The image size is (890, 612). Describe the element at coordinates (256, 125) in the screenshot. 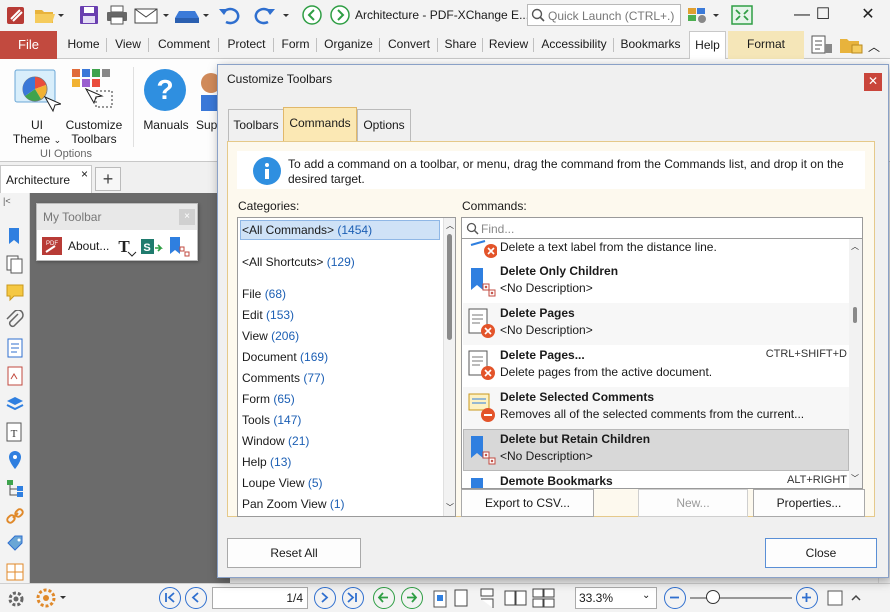

I see `tab-toolbars: Toolbars` at that location.